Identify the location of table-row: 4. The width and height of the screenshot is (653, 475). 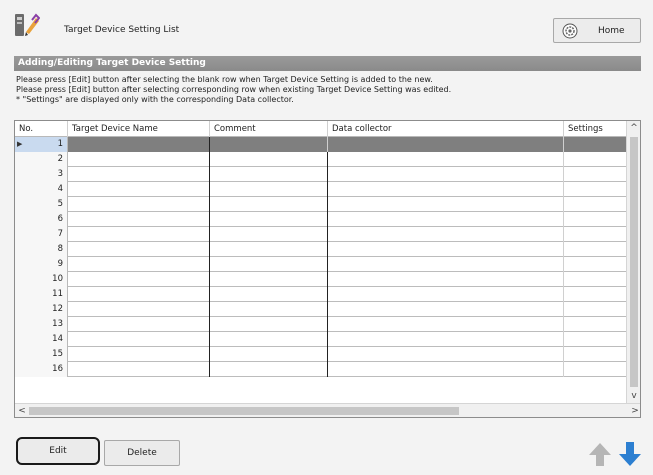
(321, 189).